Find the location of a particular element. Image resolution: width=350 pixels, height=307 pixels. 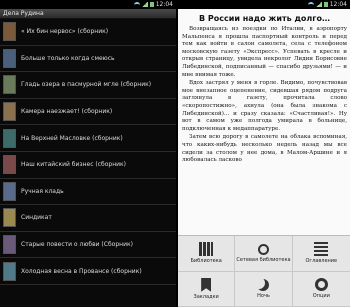

network-search-icon is located at coordinates (263, 249).